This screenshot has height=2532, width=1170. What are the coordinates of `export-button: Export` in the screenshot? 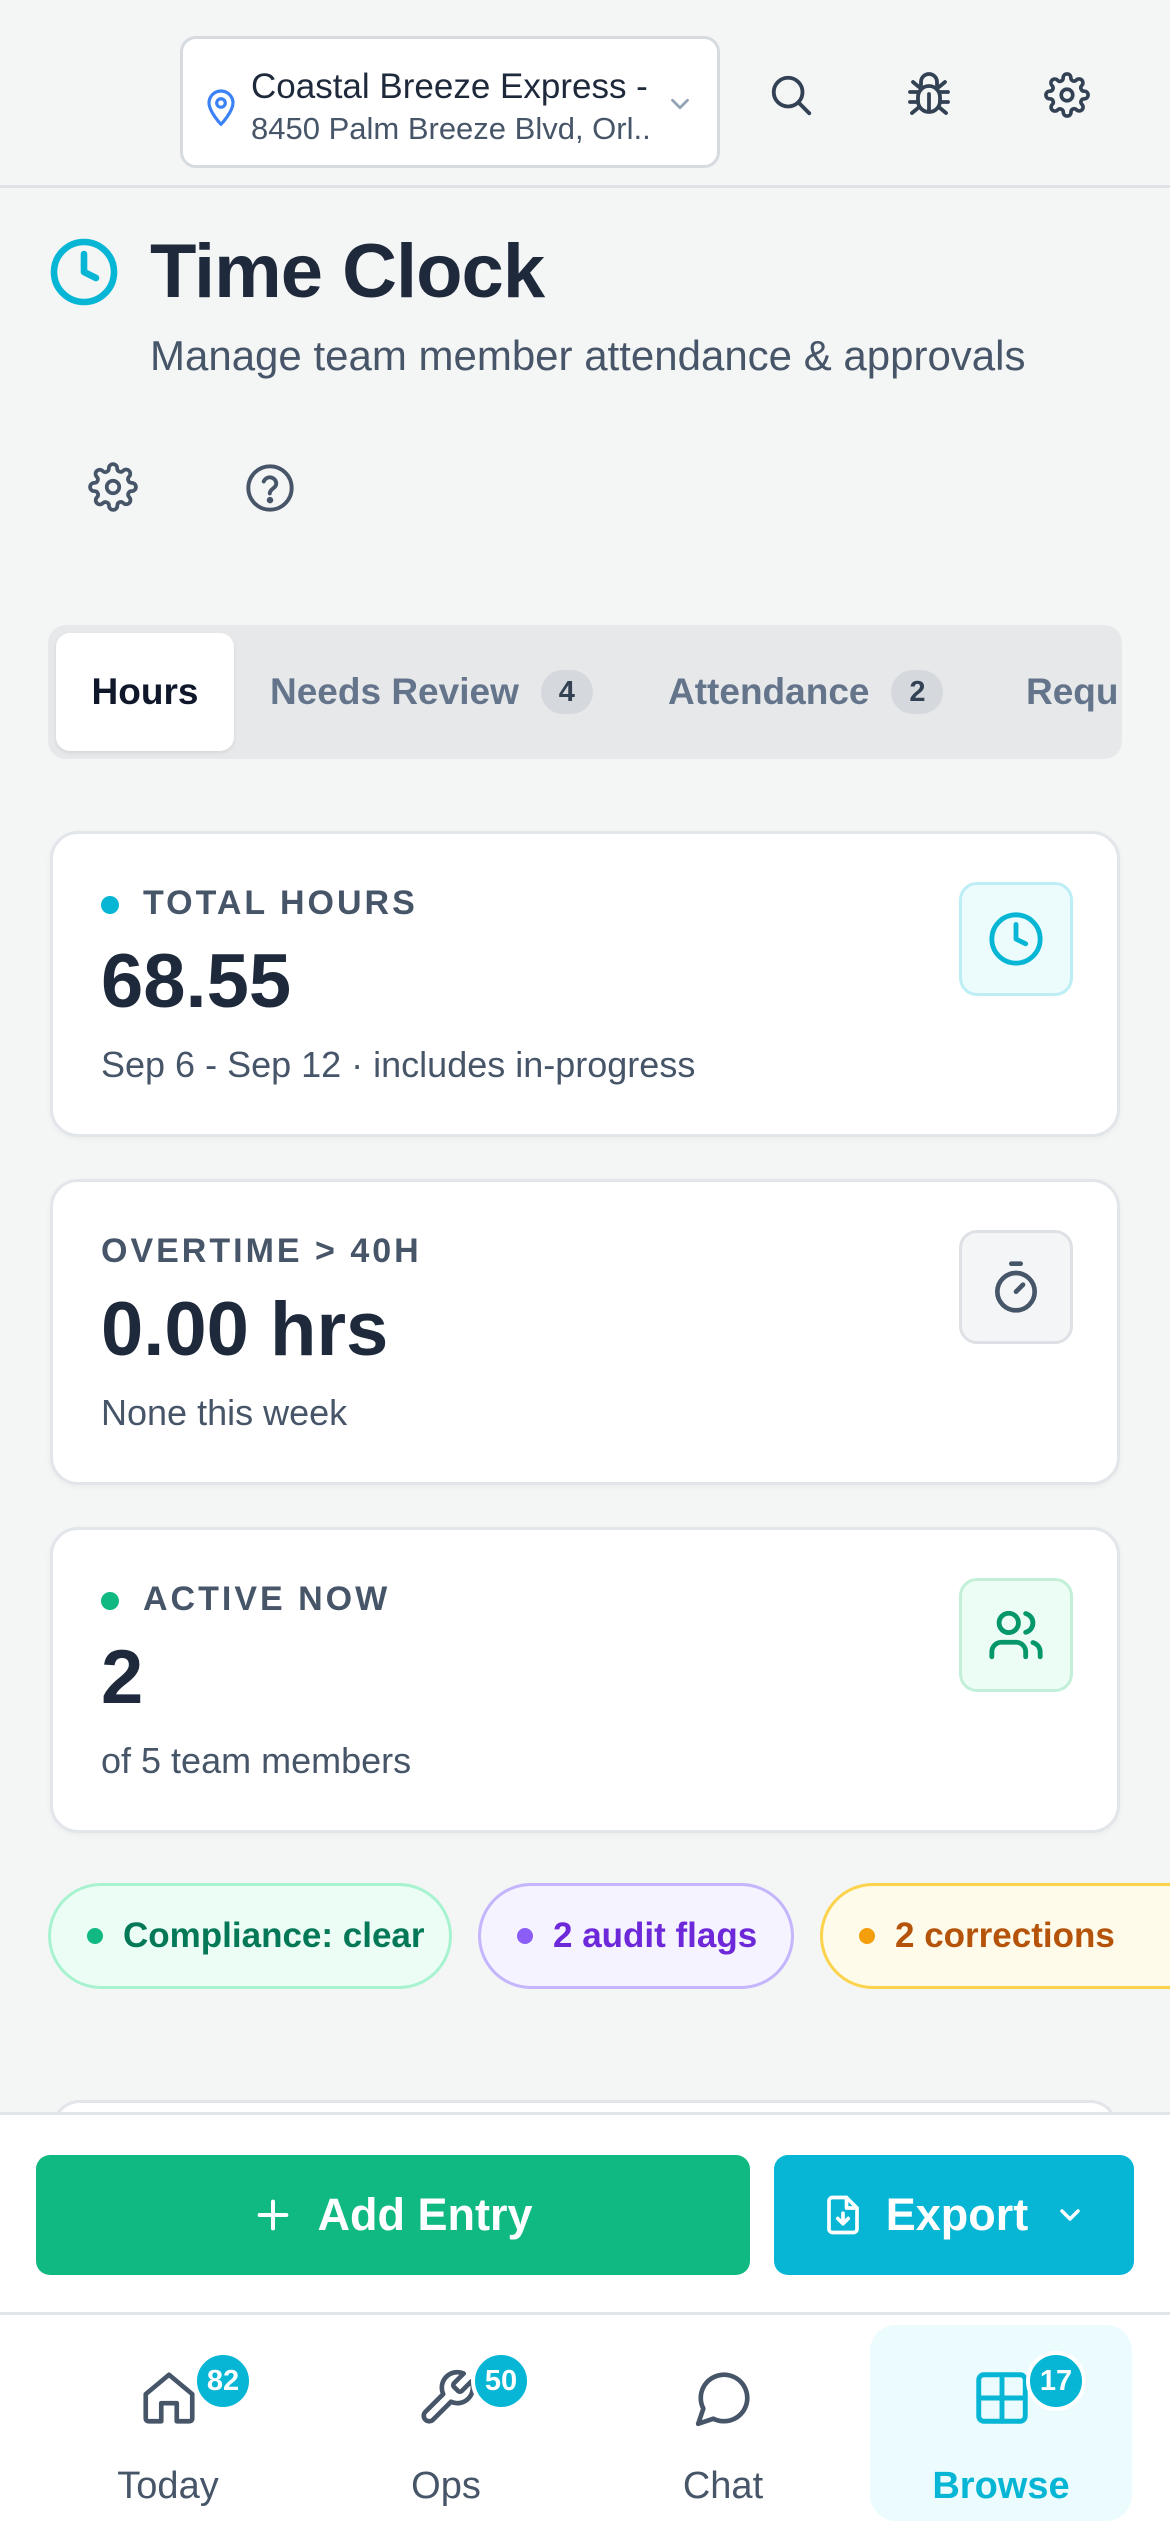 It's located at (954, 2215).